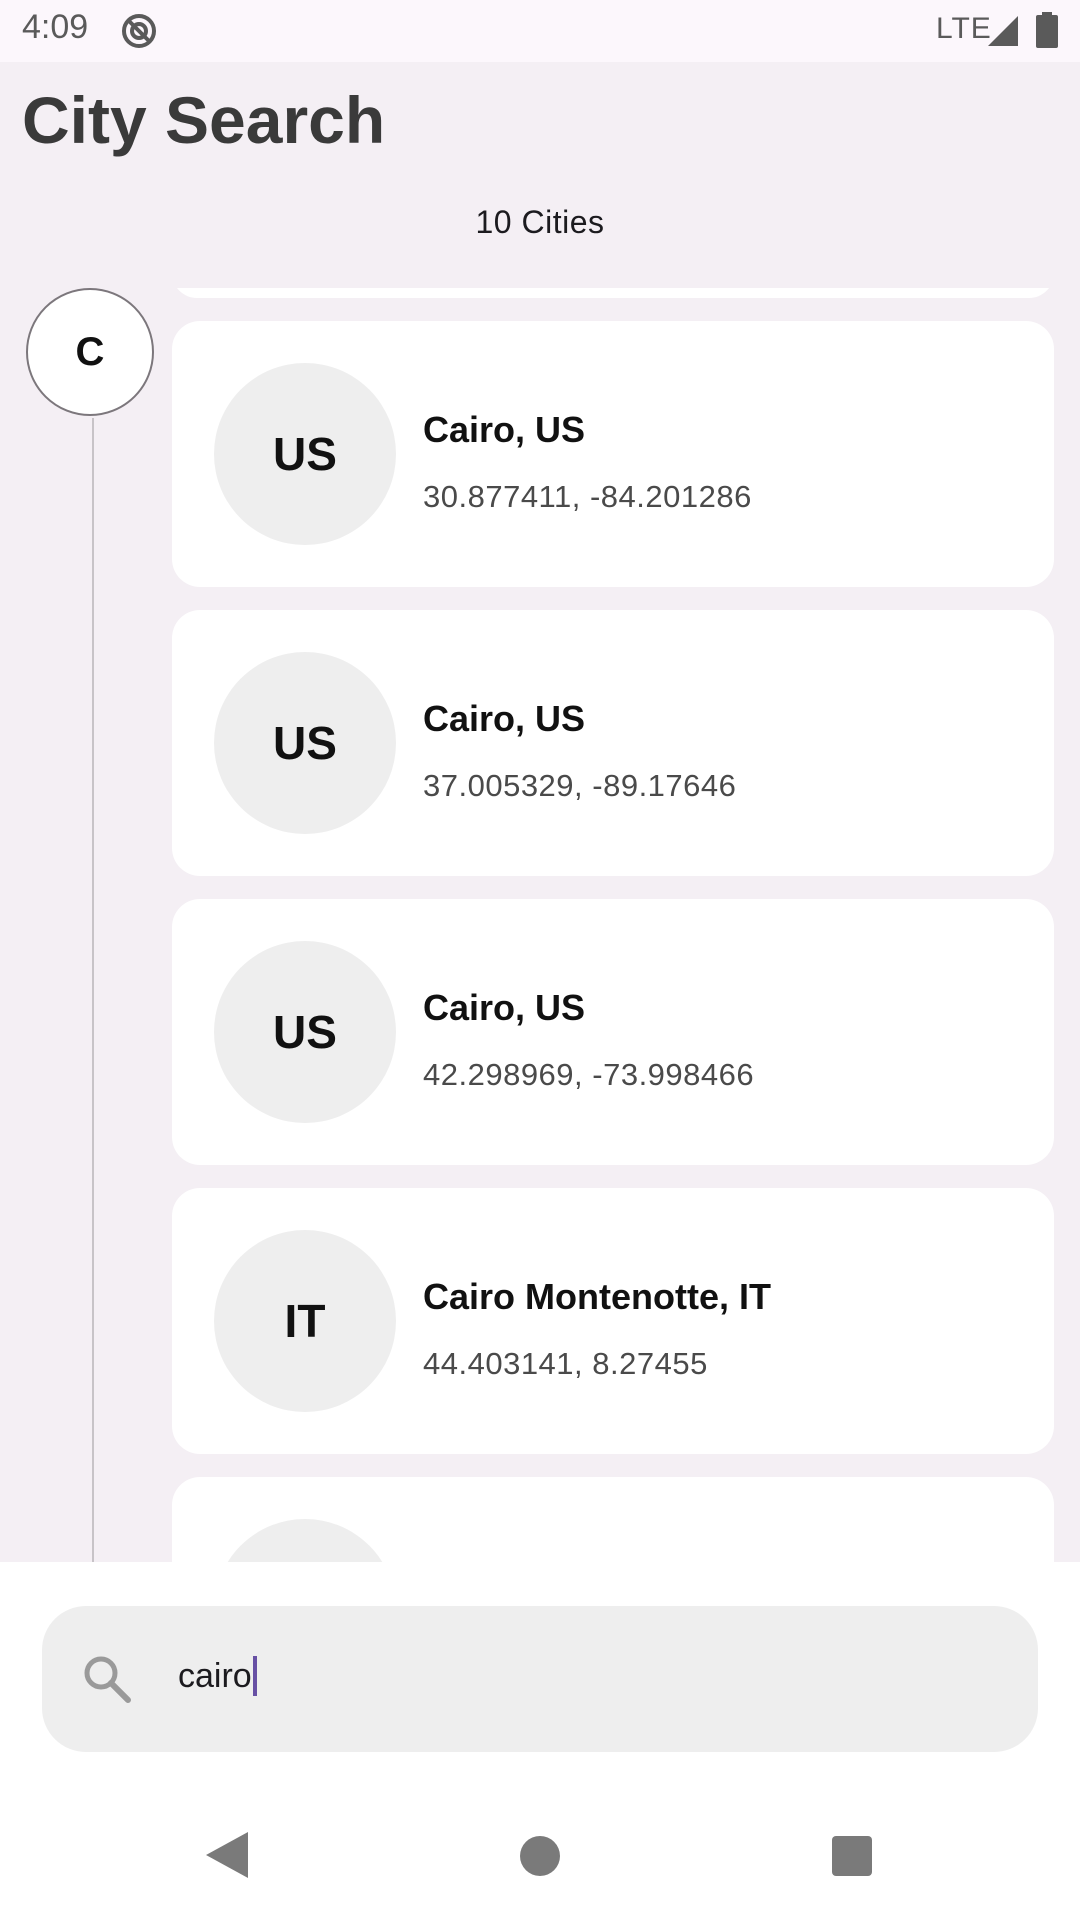 The width and height of the screenshot is (1080, 1920). I want to click on city-coordinates: 30.877411, -84.201286, so click(587, 496).